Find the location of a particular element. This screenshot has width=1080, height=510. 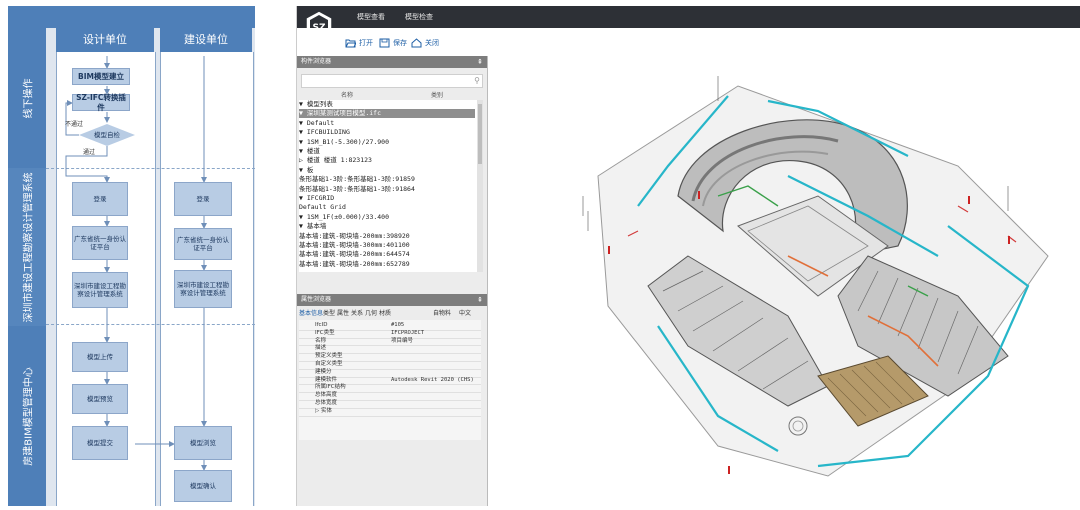

tree-row: ▼ IFCGRID is located at coordinates (387, 198).